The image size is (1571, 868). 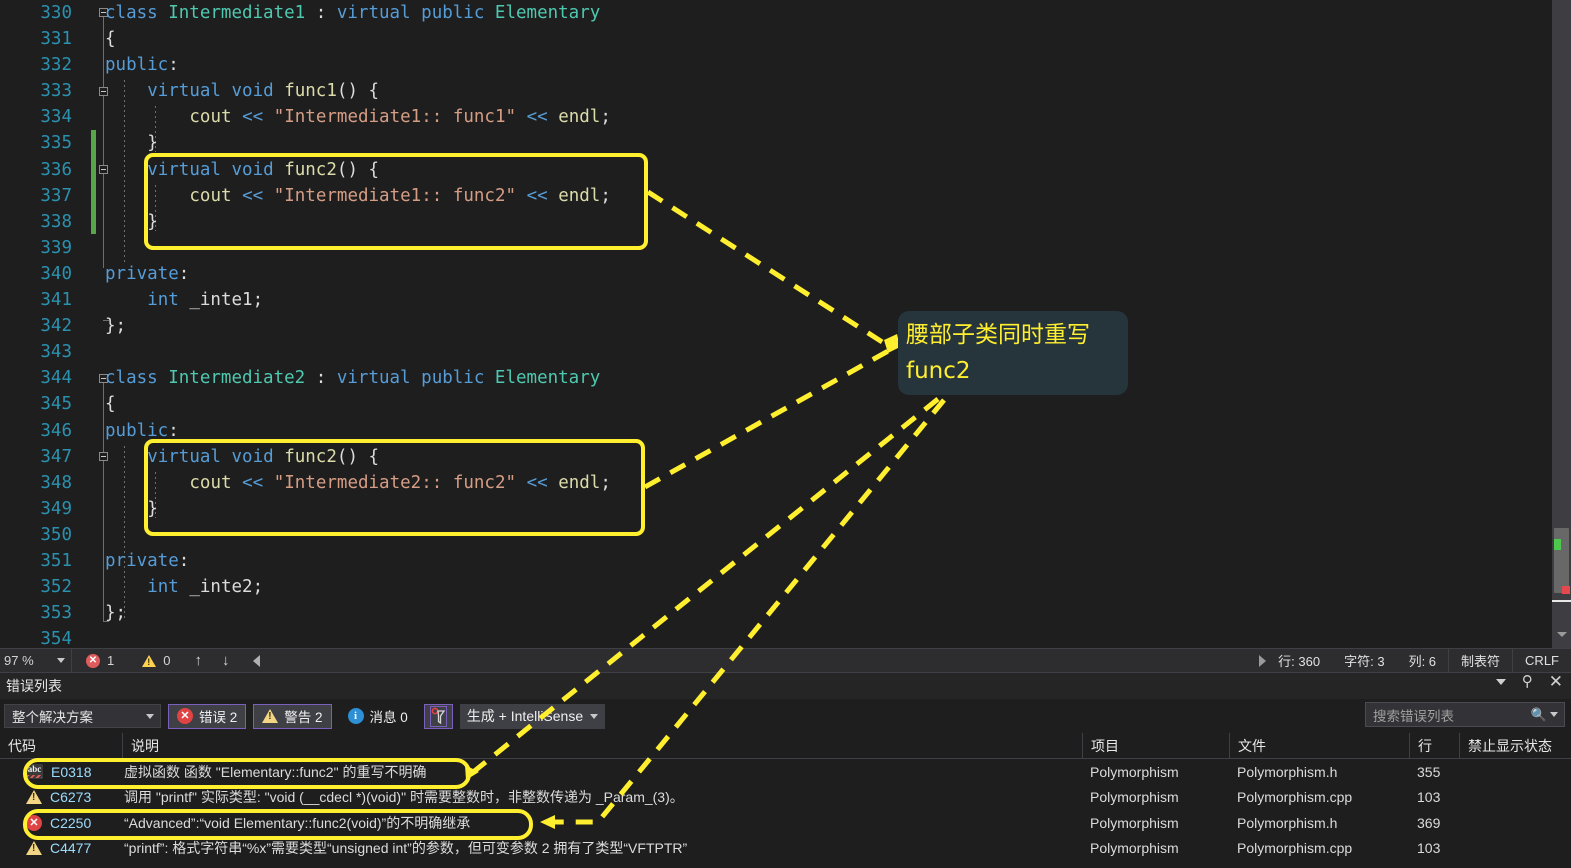 What do you see at coordinates (785, 431) in the screenshot?
I see `code-line: 346 public:` at bounding box center [785, 431].